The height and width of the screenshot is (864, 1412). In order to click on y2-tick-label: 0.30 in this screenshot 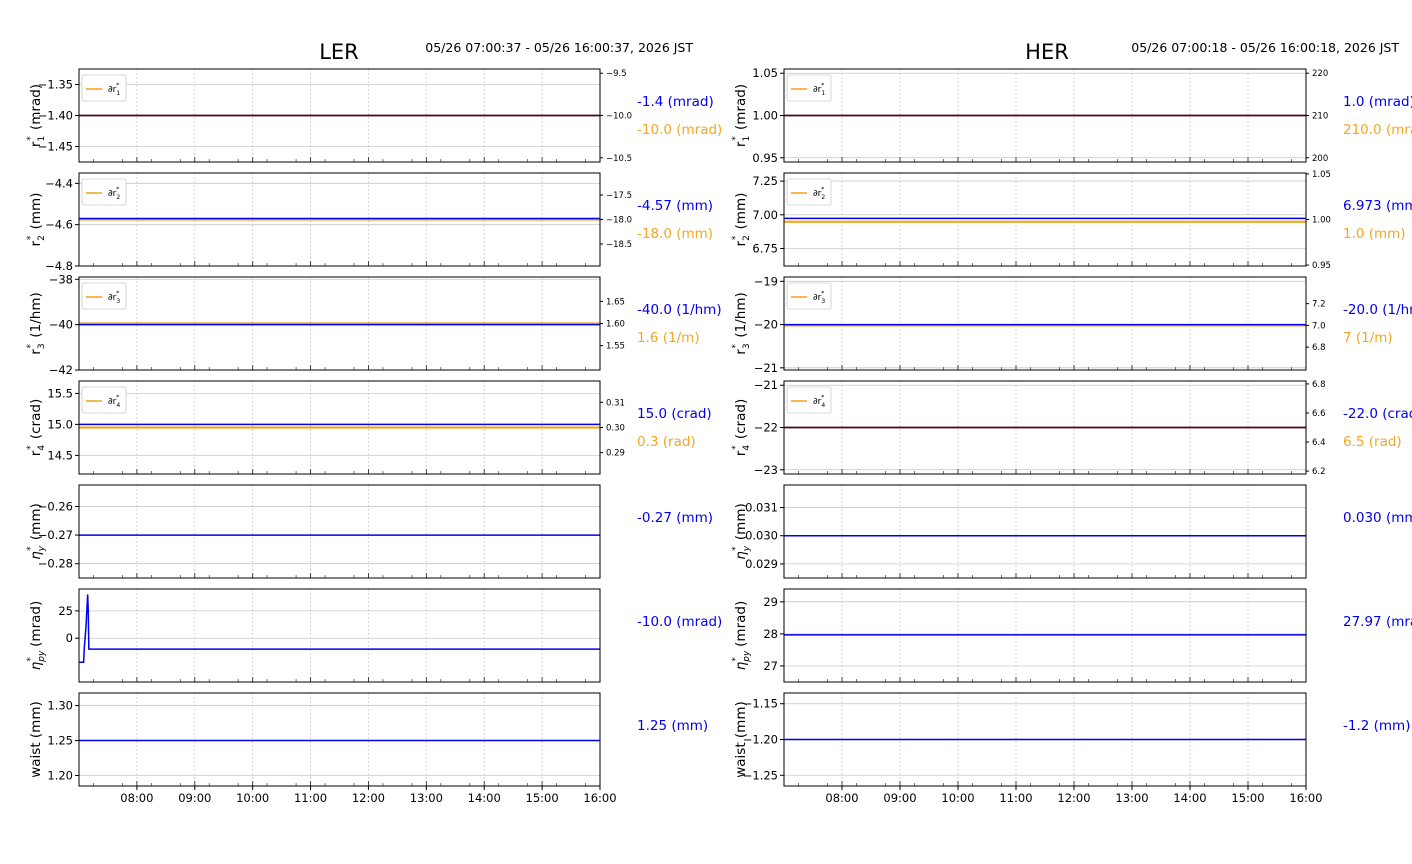, I will do `click(615, 429)`.